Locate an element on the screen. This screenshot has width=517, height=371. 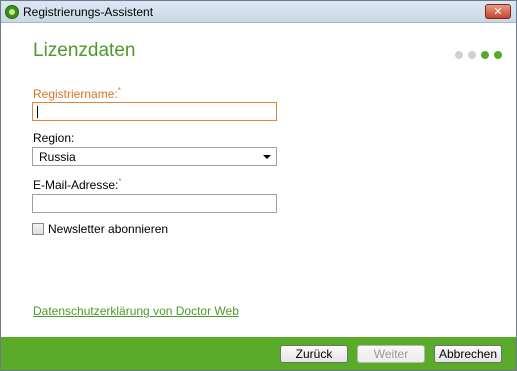
back-button: Zurück is located at coordinates (314, 354).